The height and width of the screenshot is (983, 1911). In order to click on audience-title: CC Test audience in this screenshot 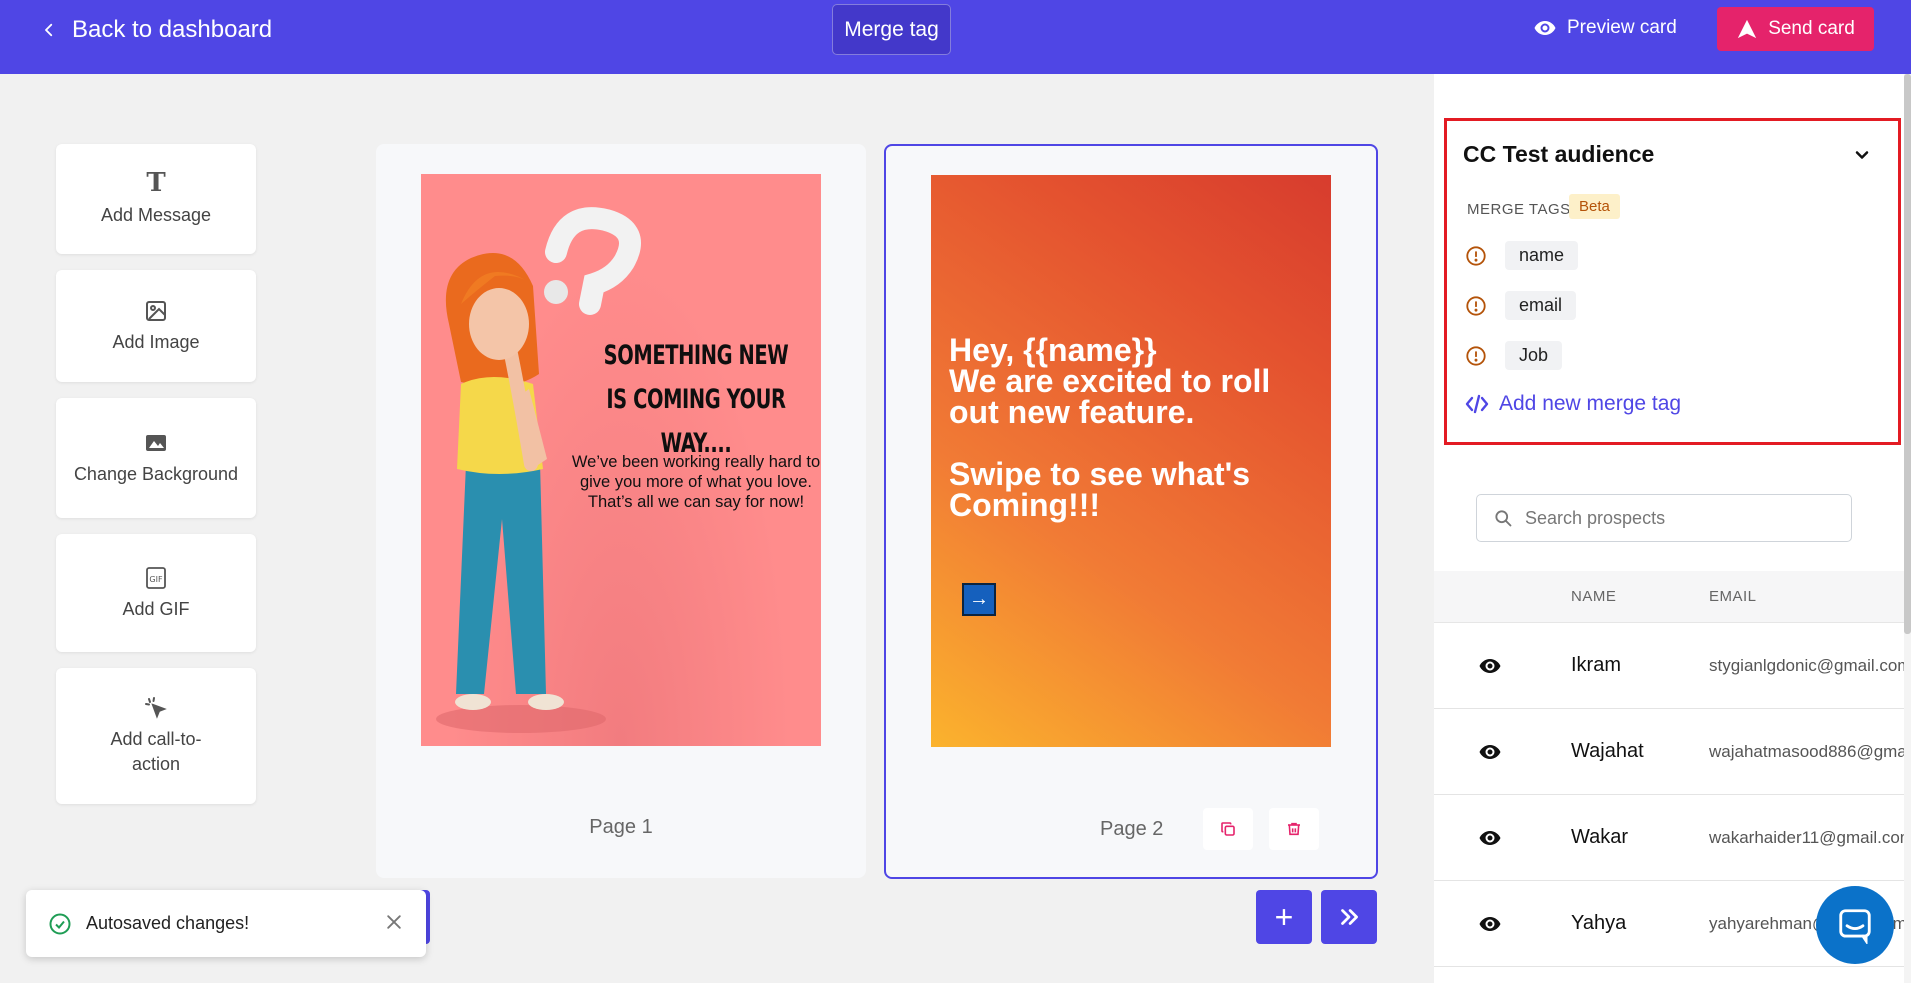, I will do `click(1558, 154)`.